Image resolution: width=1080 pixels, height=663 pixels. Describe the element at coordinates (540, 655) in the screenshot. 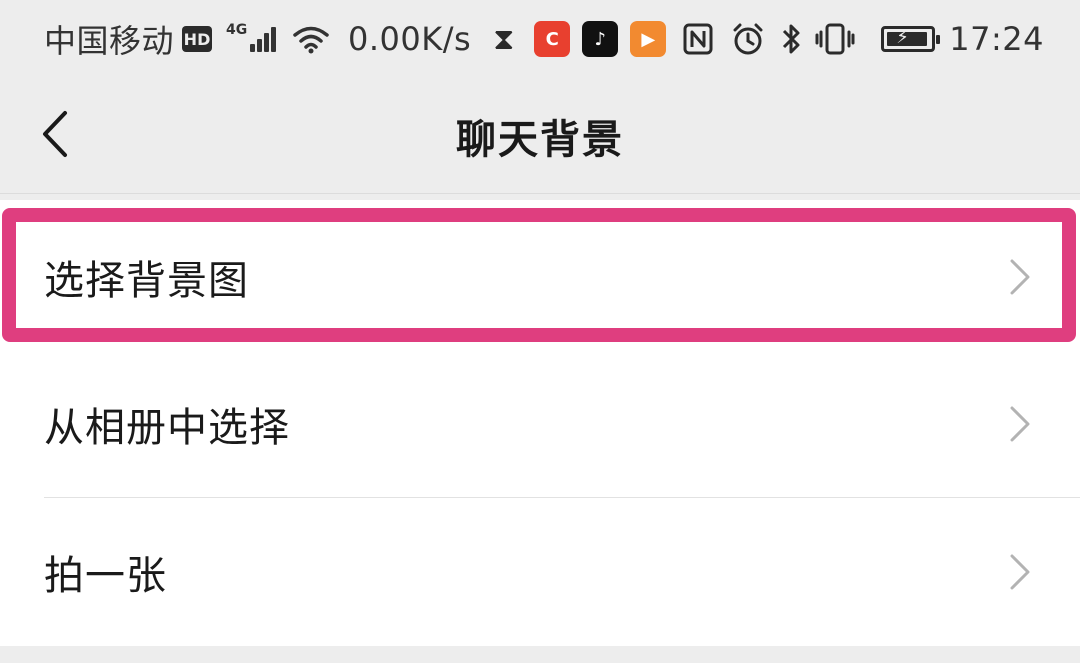

I see `bottom-background` at that location.